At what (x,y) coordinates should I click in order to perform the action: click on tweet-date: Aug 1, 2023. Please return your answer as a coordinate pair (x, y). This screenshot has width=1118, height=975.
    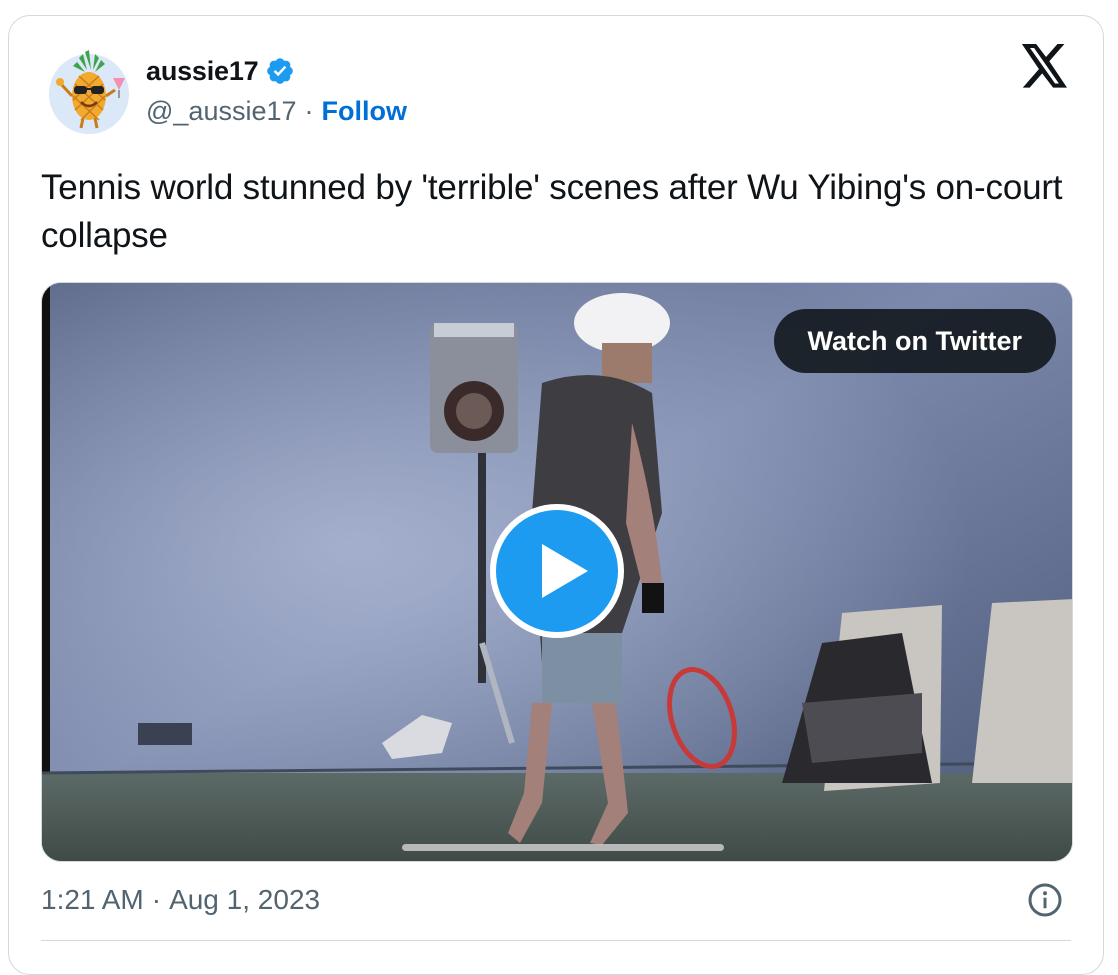
    Looking at the image, I should click on (244, 900).